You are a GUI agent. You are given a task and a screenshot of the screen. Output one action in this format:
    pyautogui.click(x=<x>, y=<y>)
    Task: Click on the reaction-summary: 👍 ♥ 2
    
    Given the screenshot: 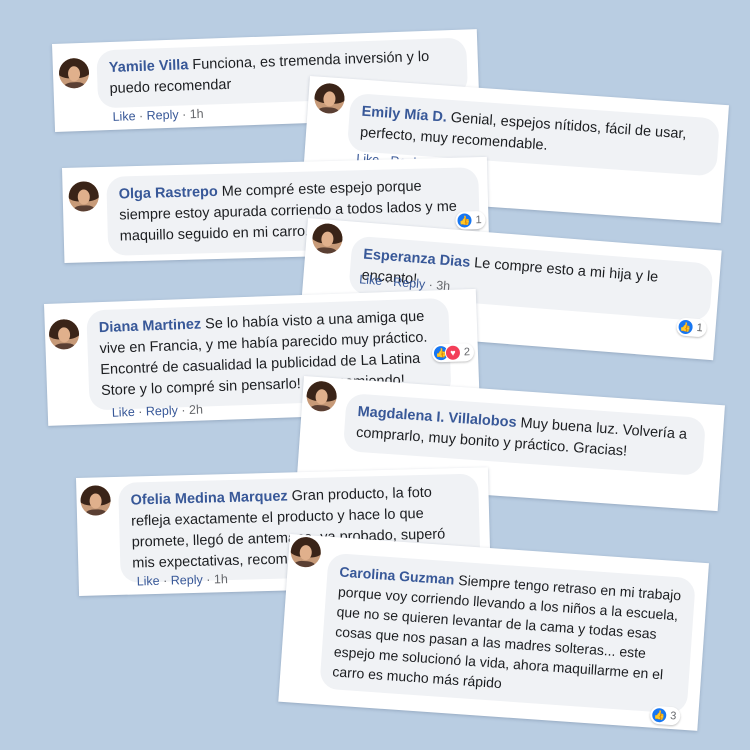 What is the action you would take?
    pyautogui.click(x=453, y=353)
    